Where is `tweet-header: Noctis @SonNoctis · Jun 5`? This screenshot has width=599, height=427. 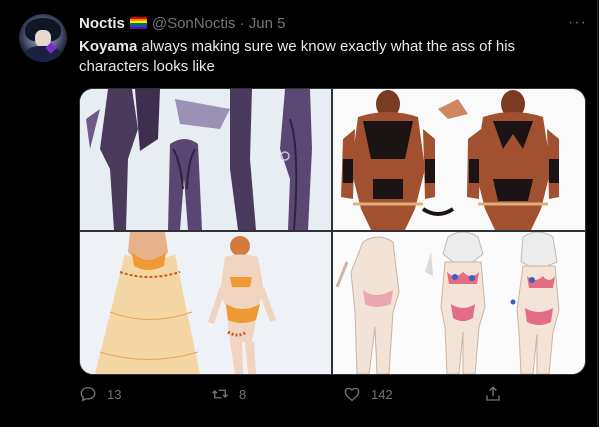
tweet-header: Noctis @SonNoctis · Jun 5 is located at coordinates (182, 24).